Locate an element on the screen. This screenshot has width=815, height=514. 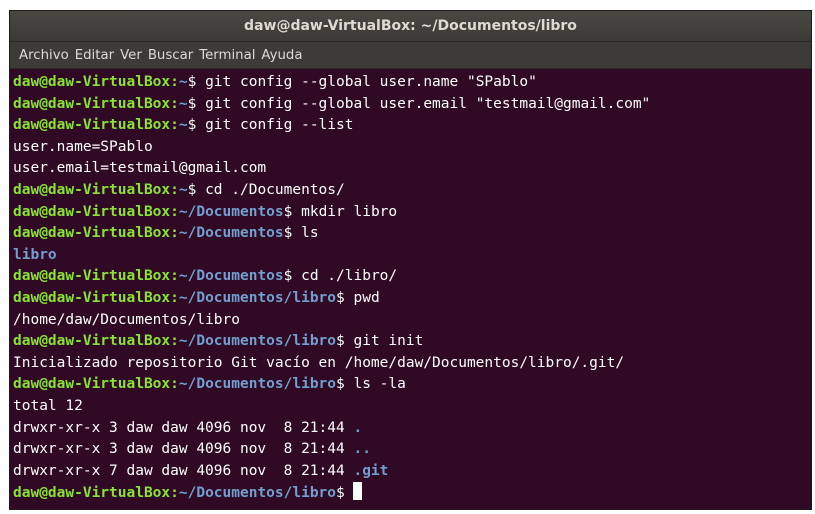
directory-name: libro is located at coordinates (35, 254).